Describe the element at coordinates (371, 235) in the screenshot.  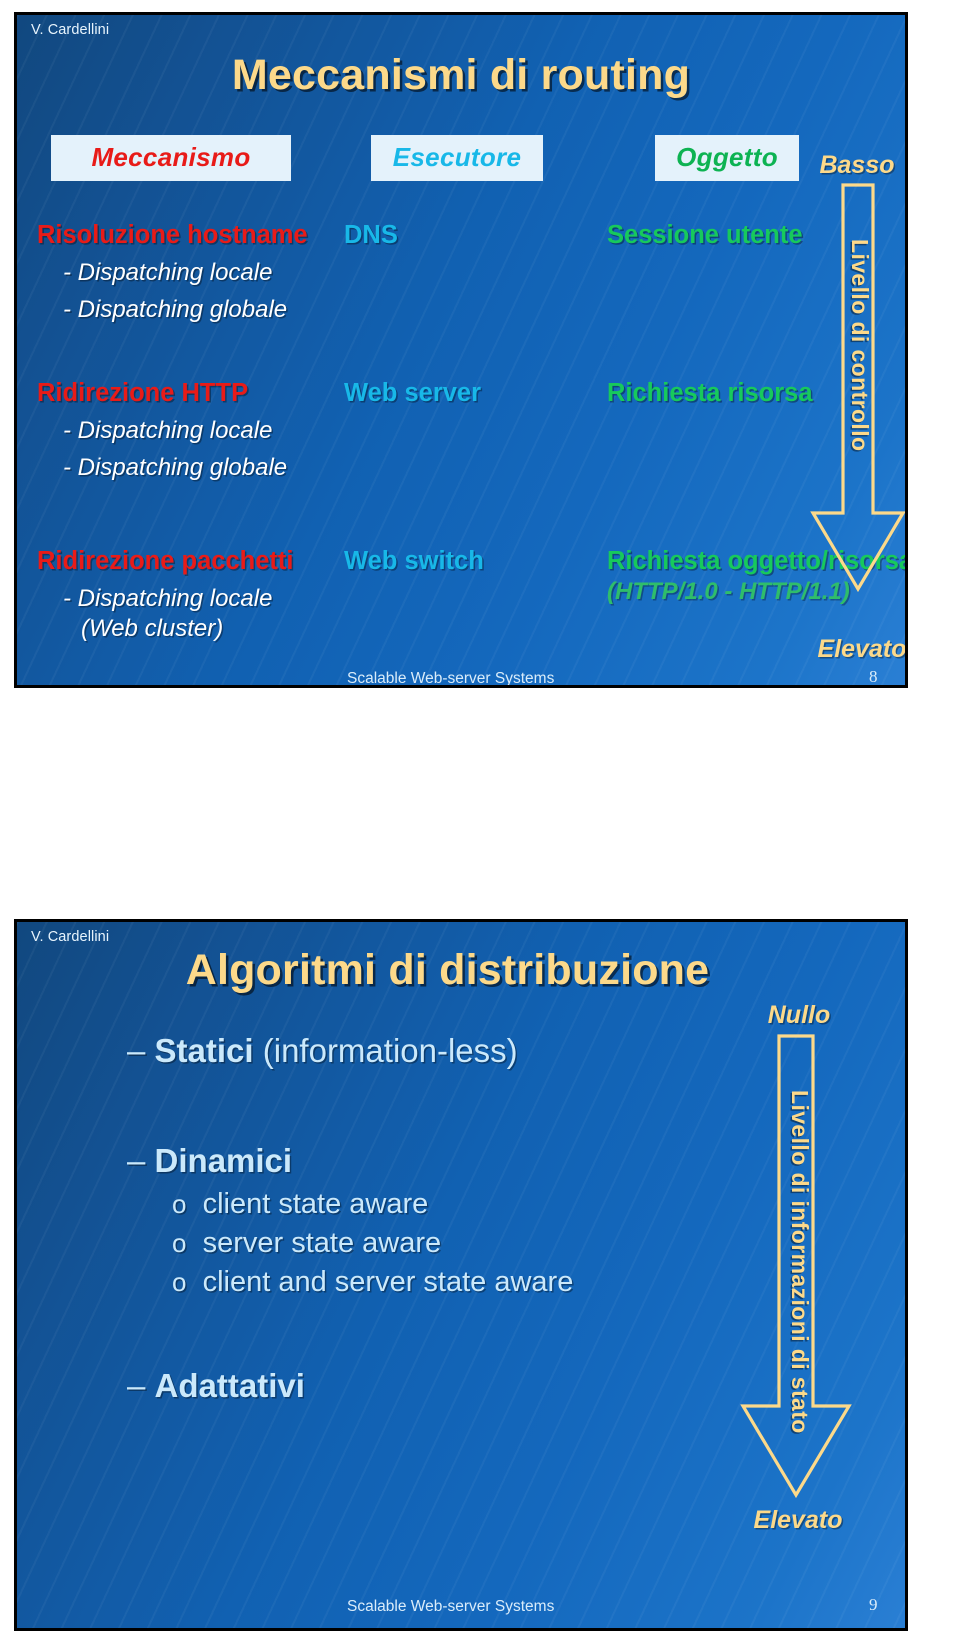
I see `row-executor-title: DNS` at that location.